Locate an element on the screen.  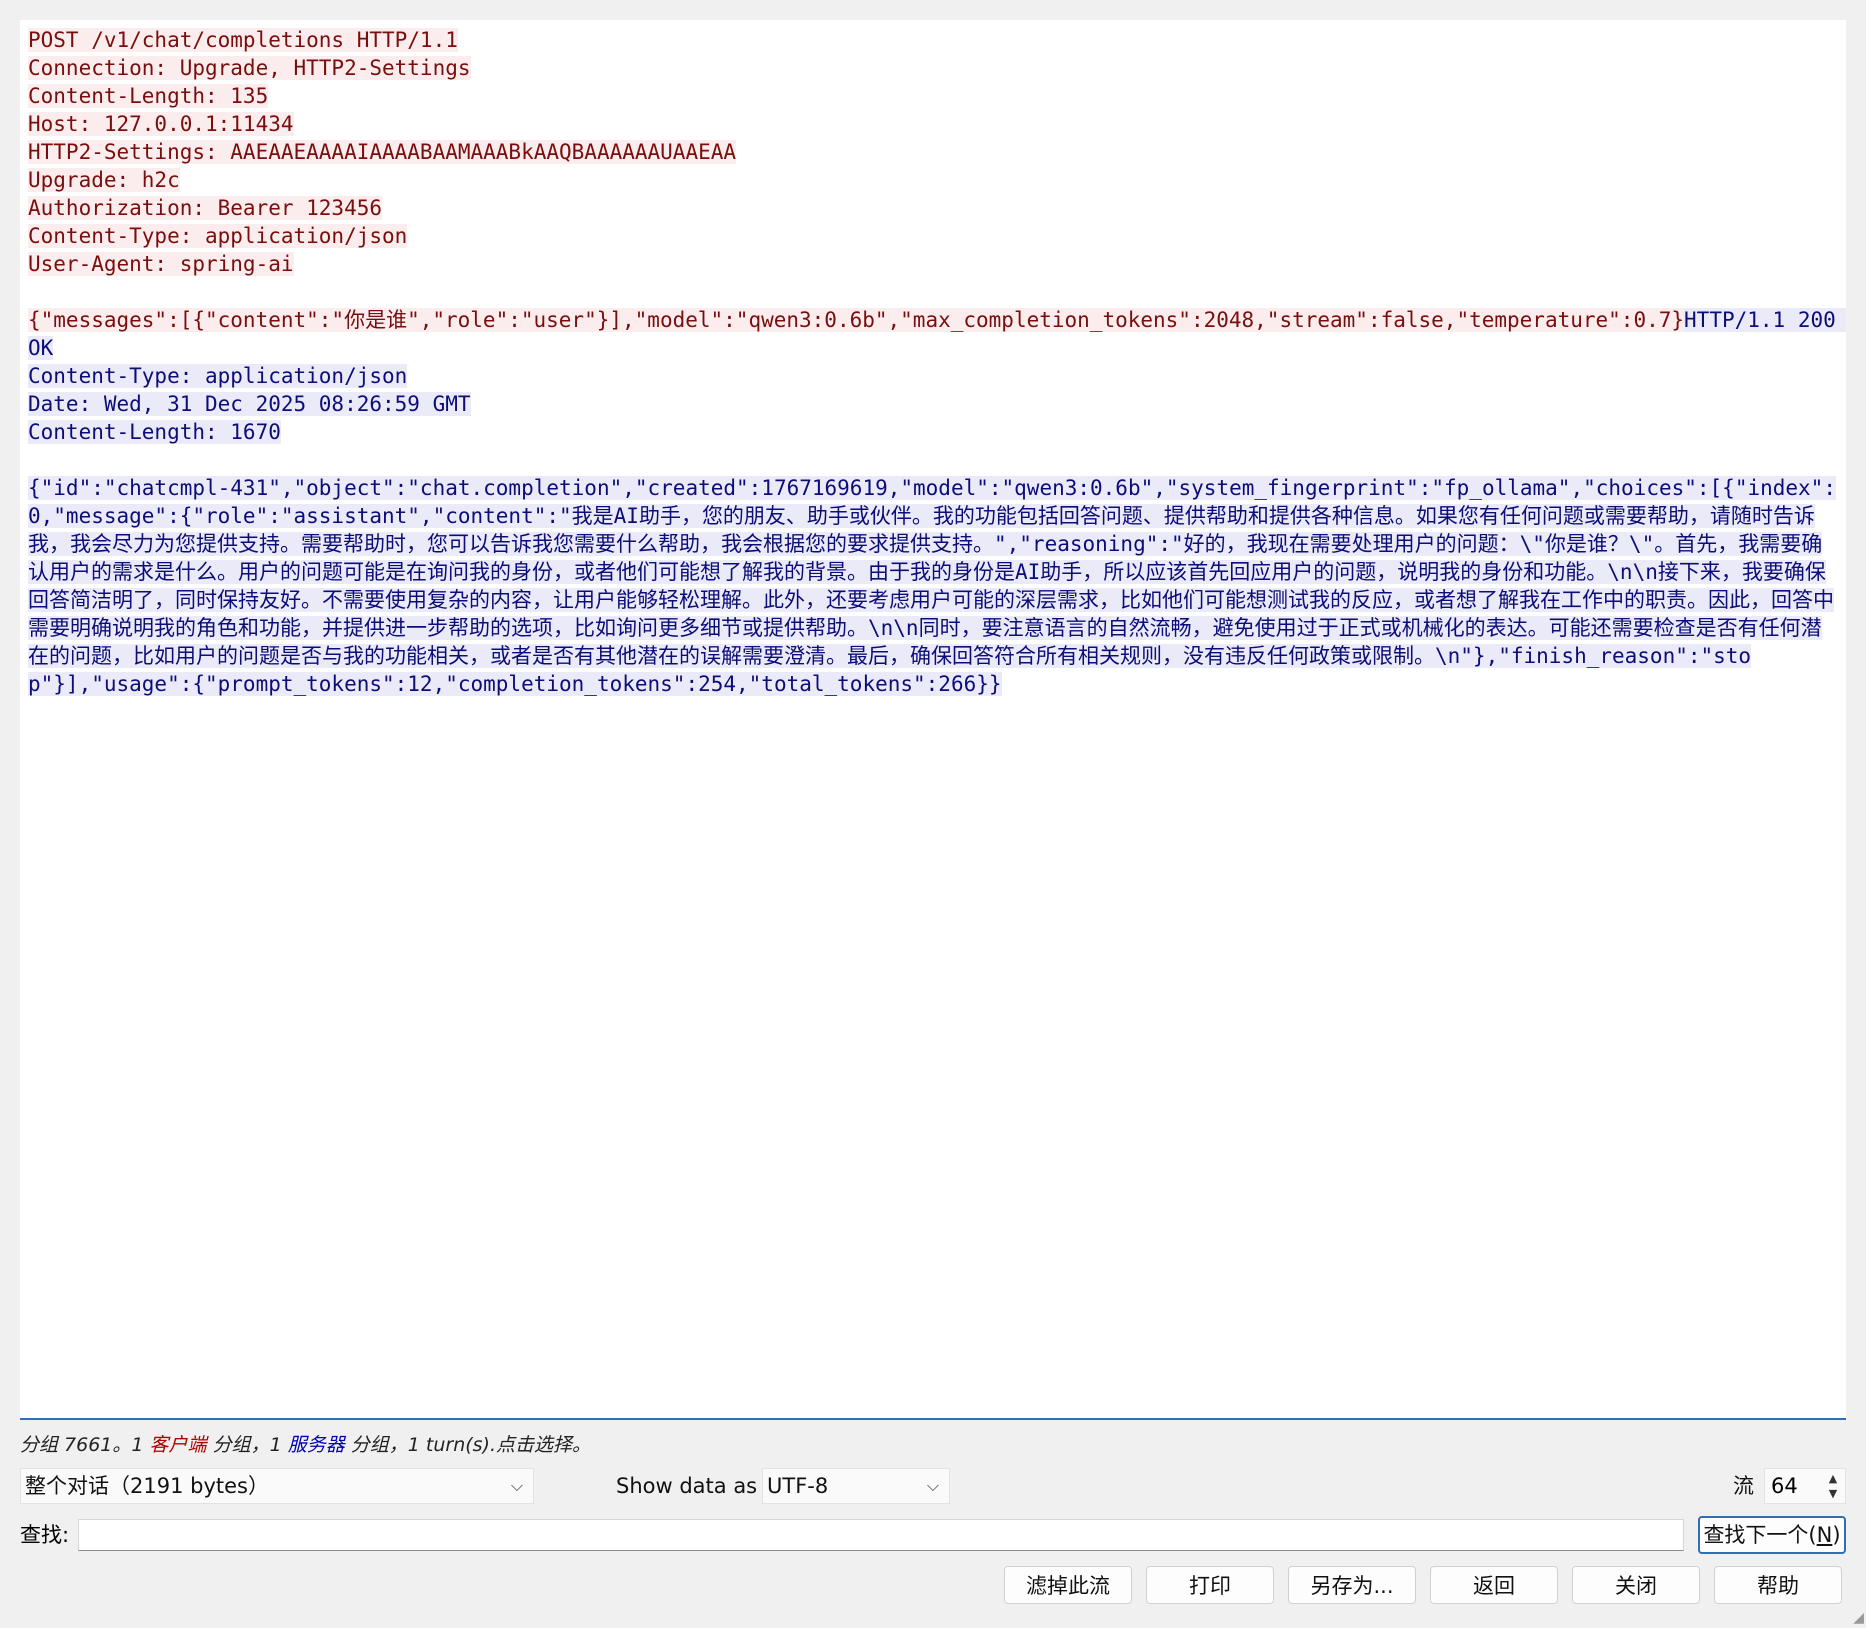
encoding-select: UTF-8 ⌵ is located at coordinates (856, 1486).